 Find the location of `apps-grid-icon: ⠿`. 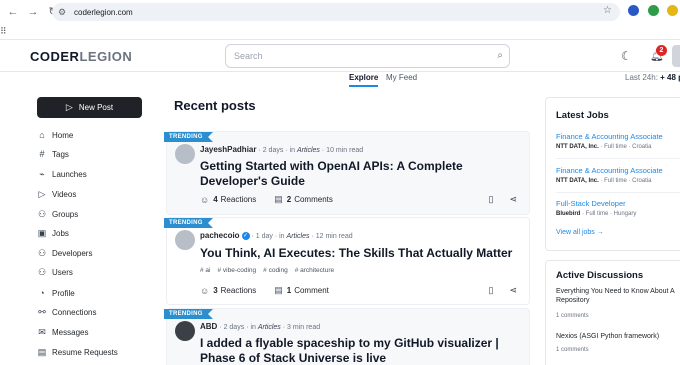

apps-grid-icon: ⠿ is located at coordinates (3, 31).